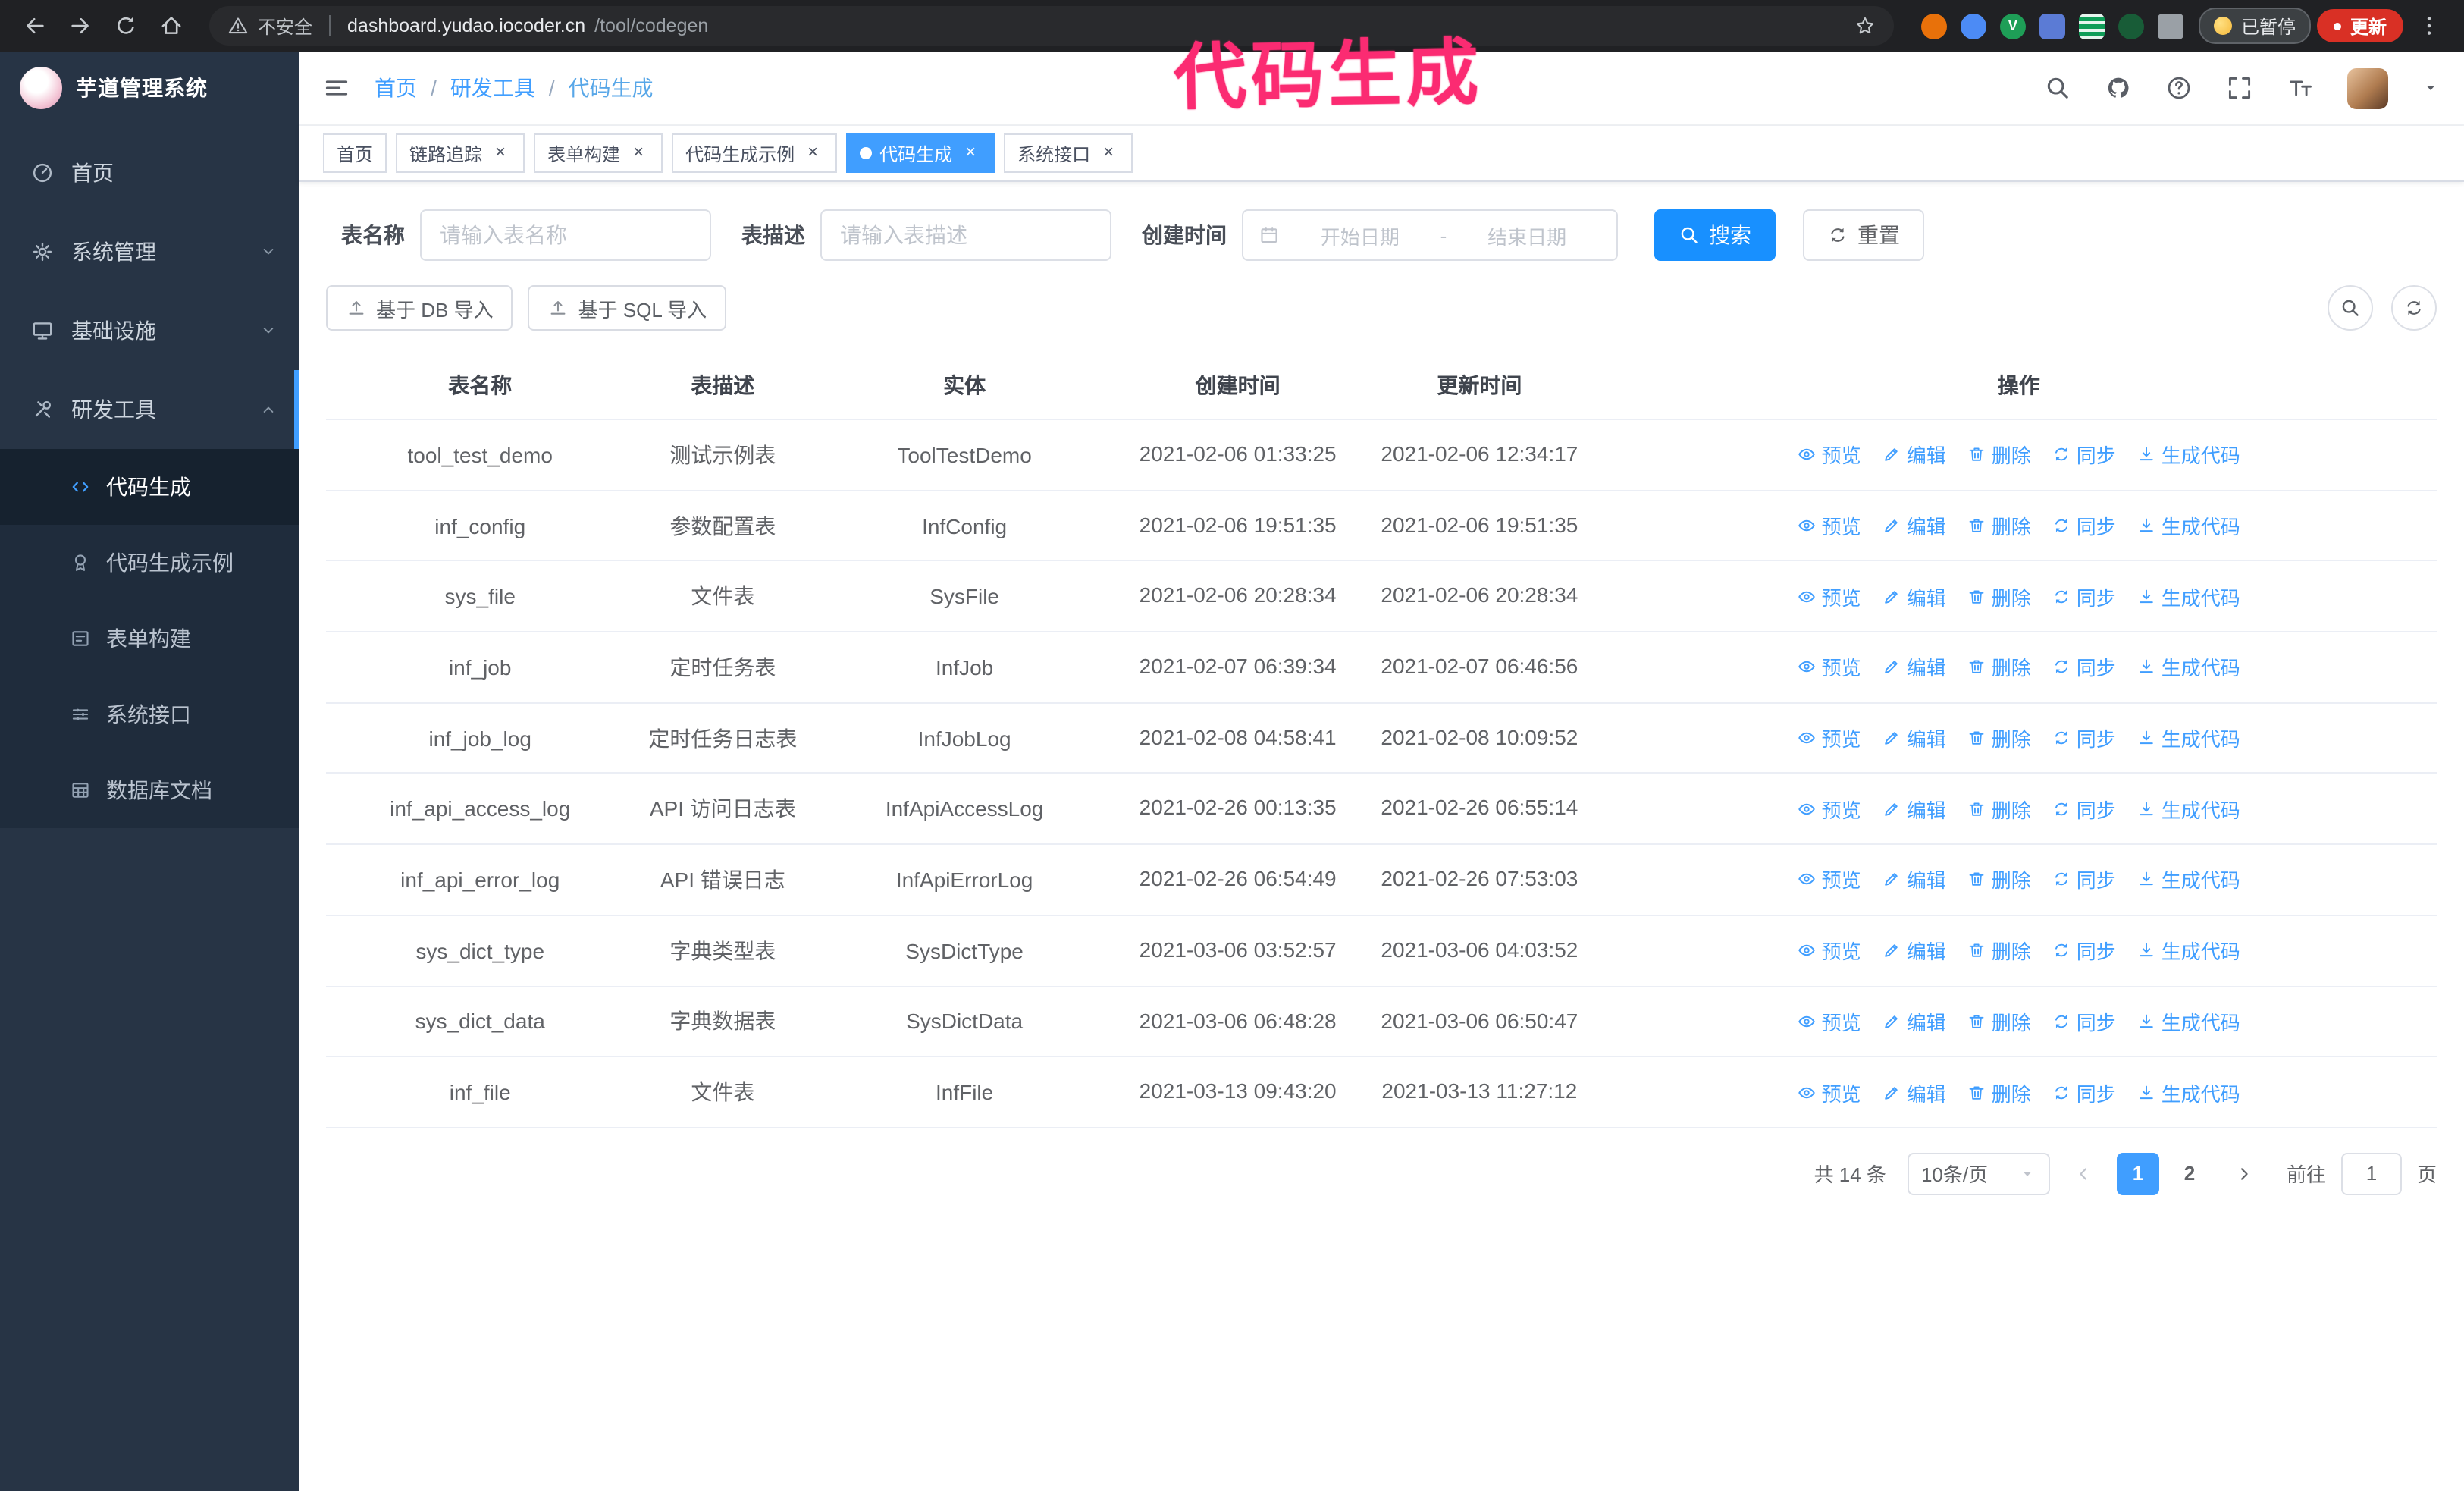 Image resolution: width=2464 pixels, height=1491 pixels. What do you see at coordinates (2240, 88) in the screenshot?
I see `fullscreen-icon` at bounding box center [2240, 88].